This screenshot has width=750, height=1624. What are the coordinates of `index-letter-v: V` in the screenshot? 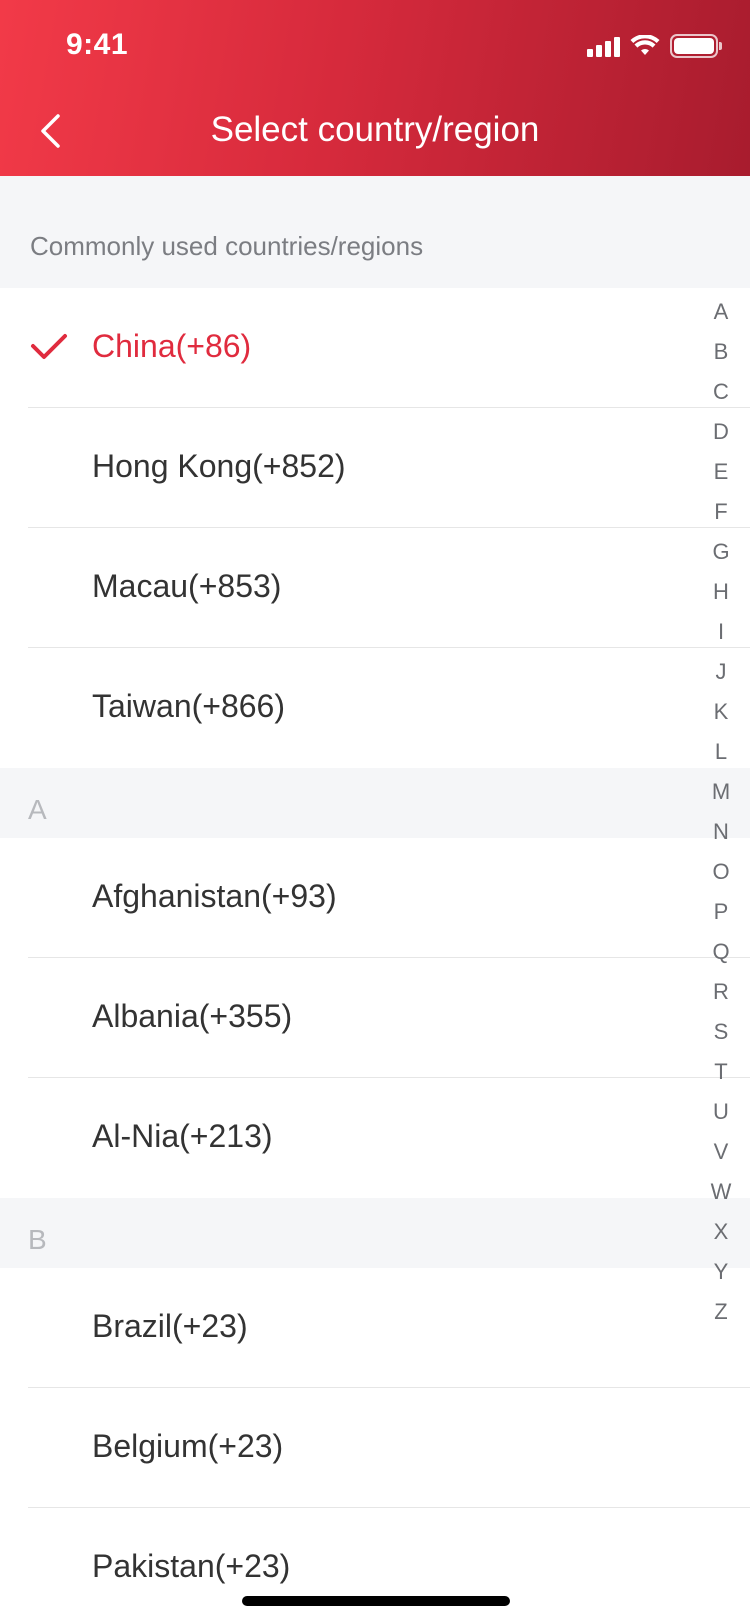 It's located at (721, 1152).